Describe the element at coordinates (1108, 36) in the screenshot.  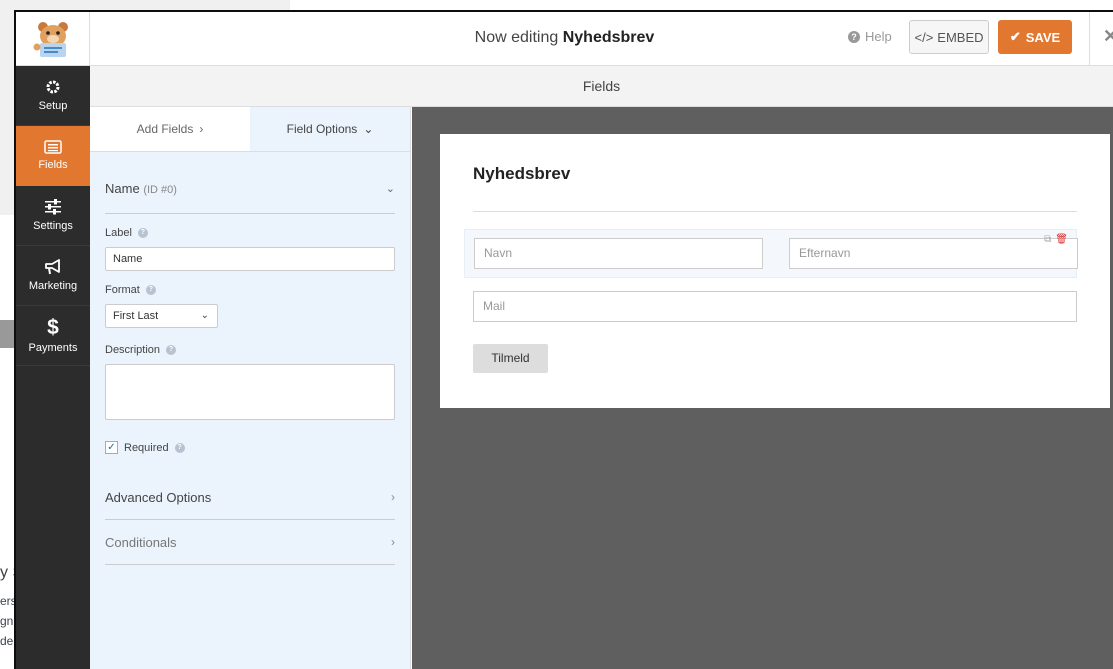
I see `close-icon: ✕` at that location.